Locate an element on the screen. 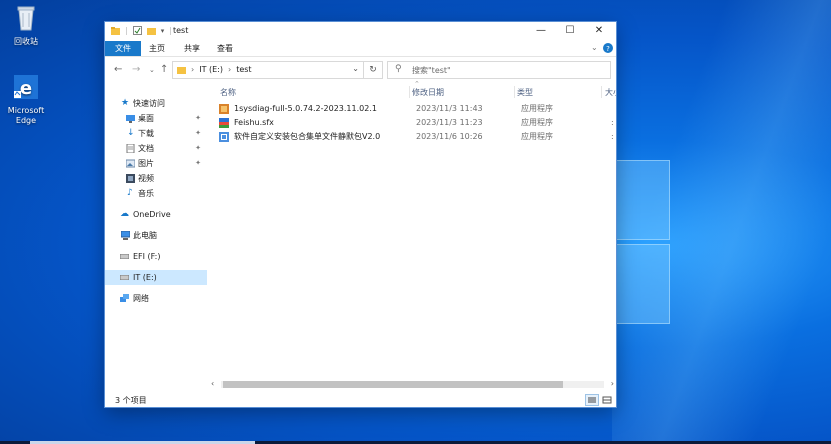 This screenshot has width=831, height=444. desktop-icon is located at coordinates (130, 119).